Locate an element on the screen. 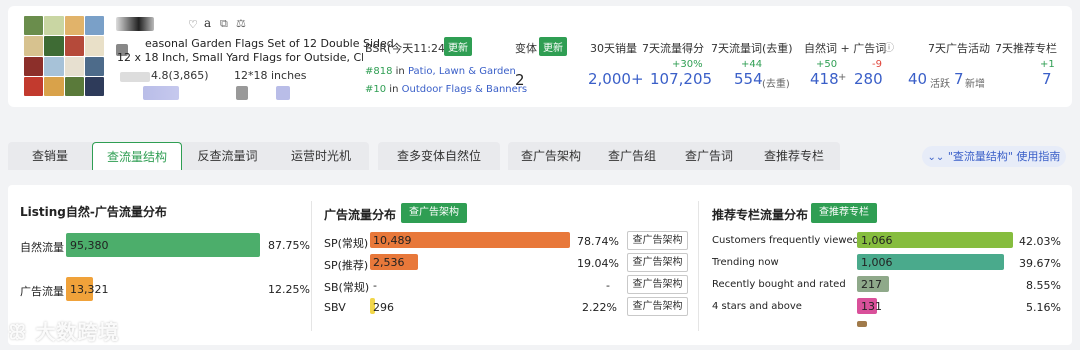 This screenshot has height=350, width=1080. tab-reverse-keywords: 反查流量词 is located at coordinates (227, 156).